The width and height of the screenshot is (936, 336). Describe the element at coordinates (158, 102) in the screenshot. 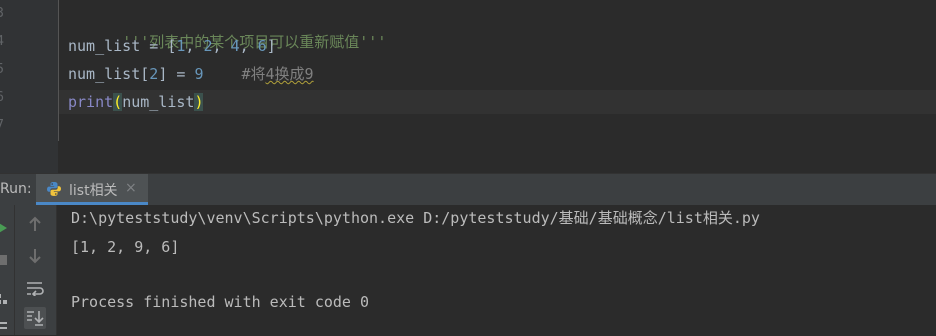

I see `code-token: num_list` at that location.